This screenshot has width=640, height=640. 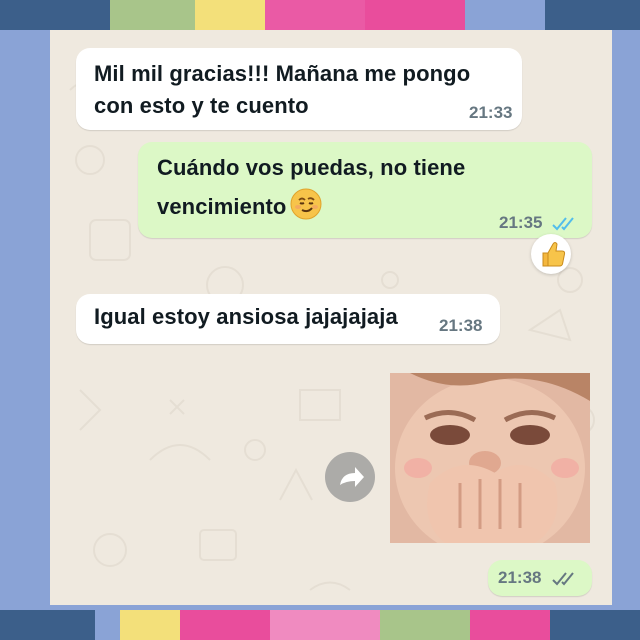 What do you see at coordinates (521, 222) in the screenshot?
I see `message-timestamp: 21:35` at bounding box center [521, 222].